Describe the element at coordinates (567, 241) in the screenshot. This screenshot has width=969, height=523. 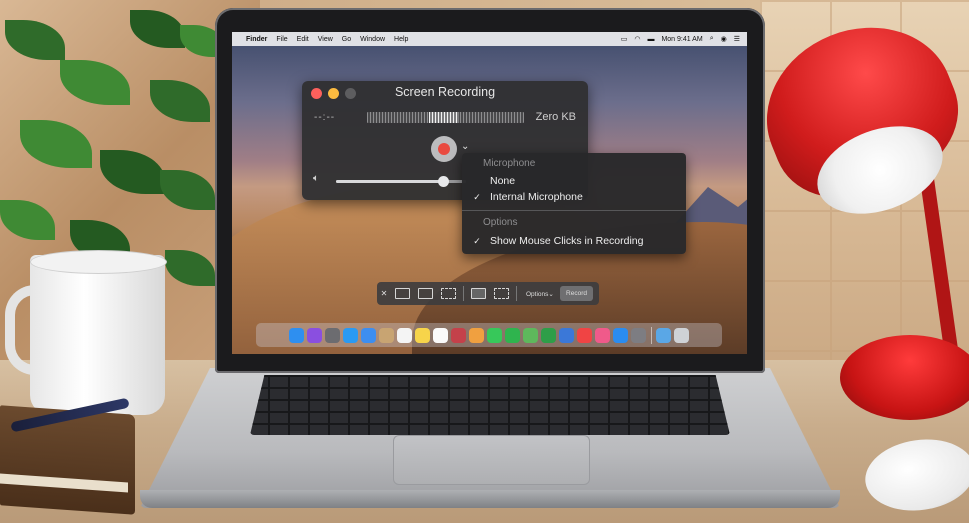
I see `menu-item-label: Show Mouse Clicks in Recording` at that location.